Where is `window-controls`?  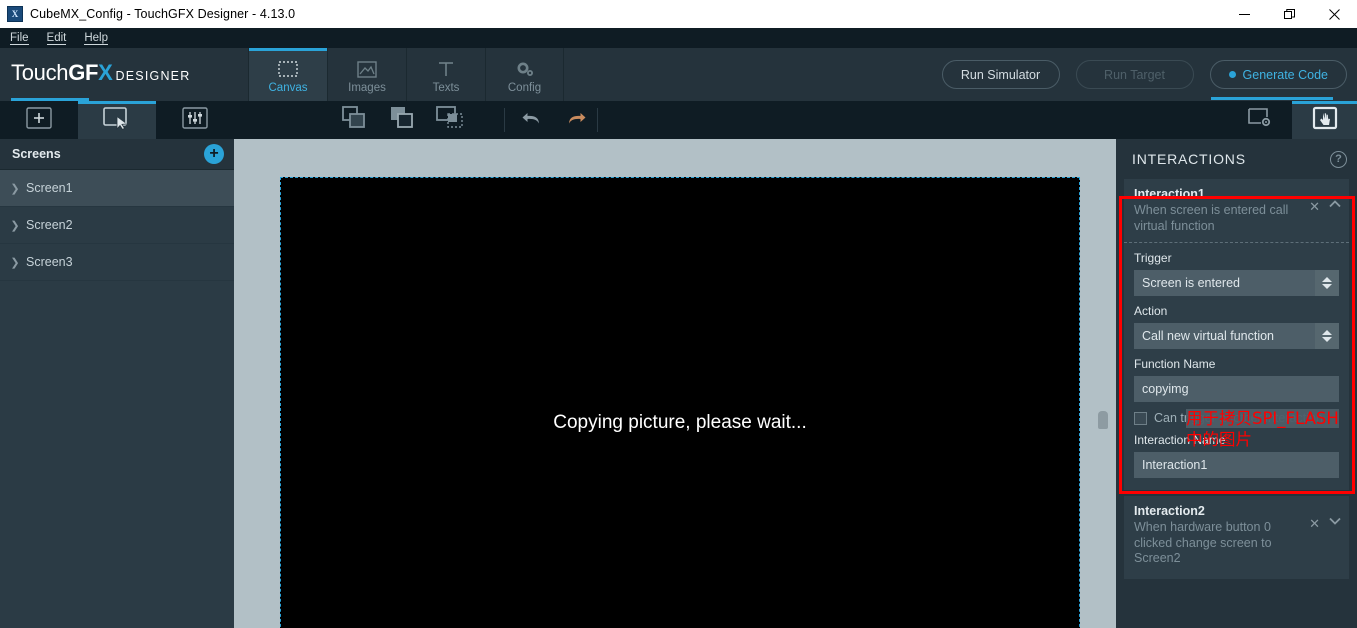 window-controls is located at coordinates (1289, 14).